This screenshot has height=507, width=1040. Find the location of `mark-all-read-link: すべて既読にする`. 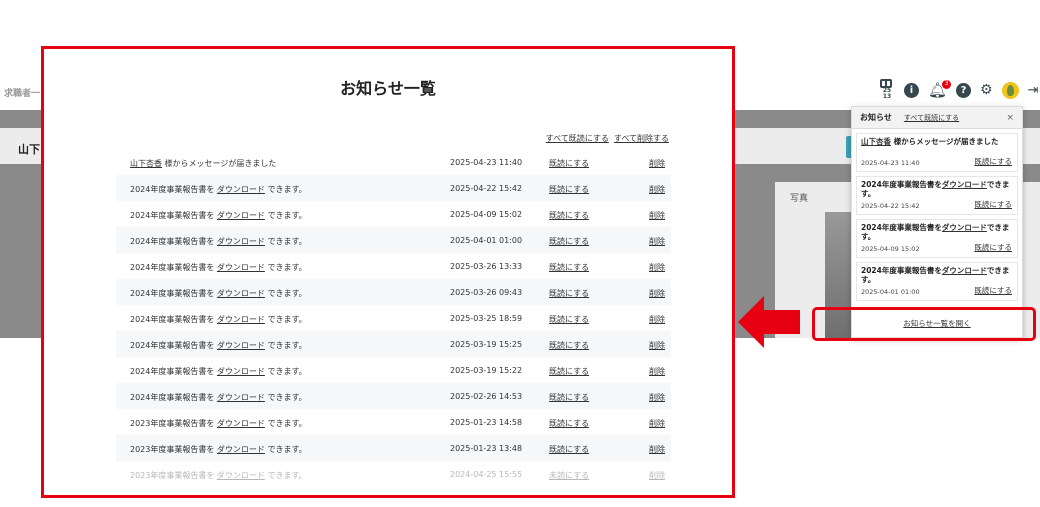

mark-all-read-link: すべて既読にする is located at coordinates (577, 138).